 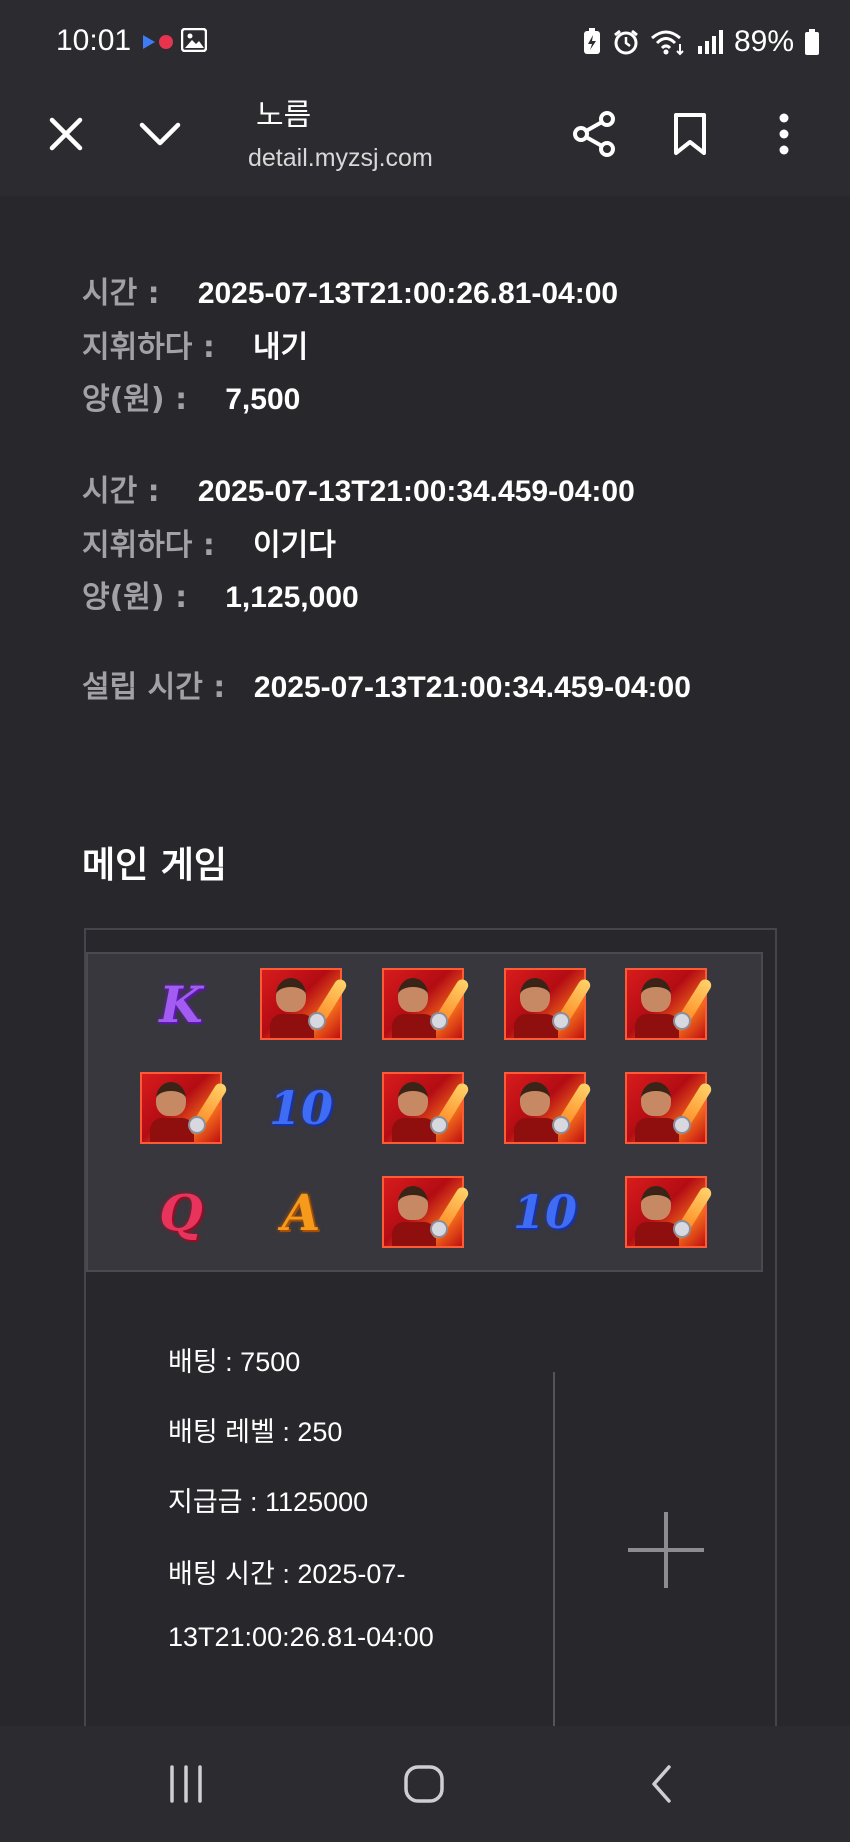 I want to click on image-icon, so click(x=194, y=40).